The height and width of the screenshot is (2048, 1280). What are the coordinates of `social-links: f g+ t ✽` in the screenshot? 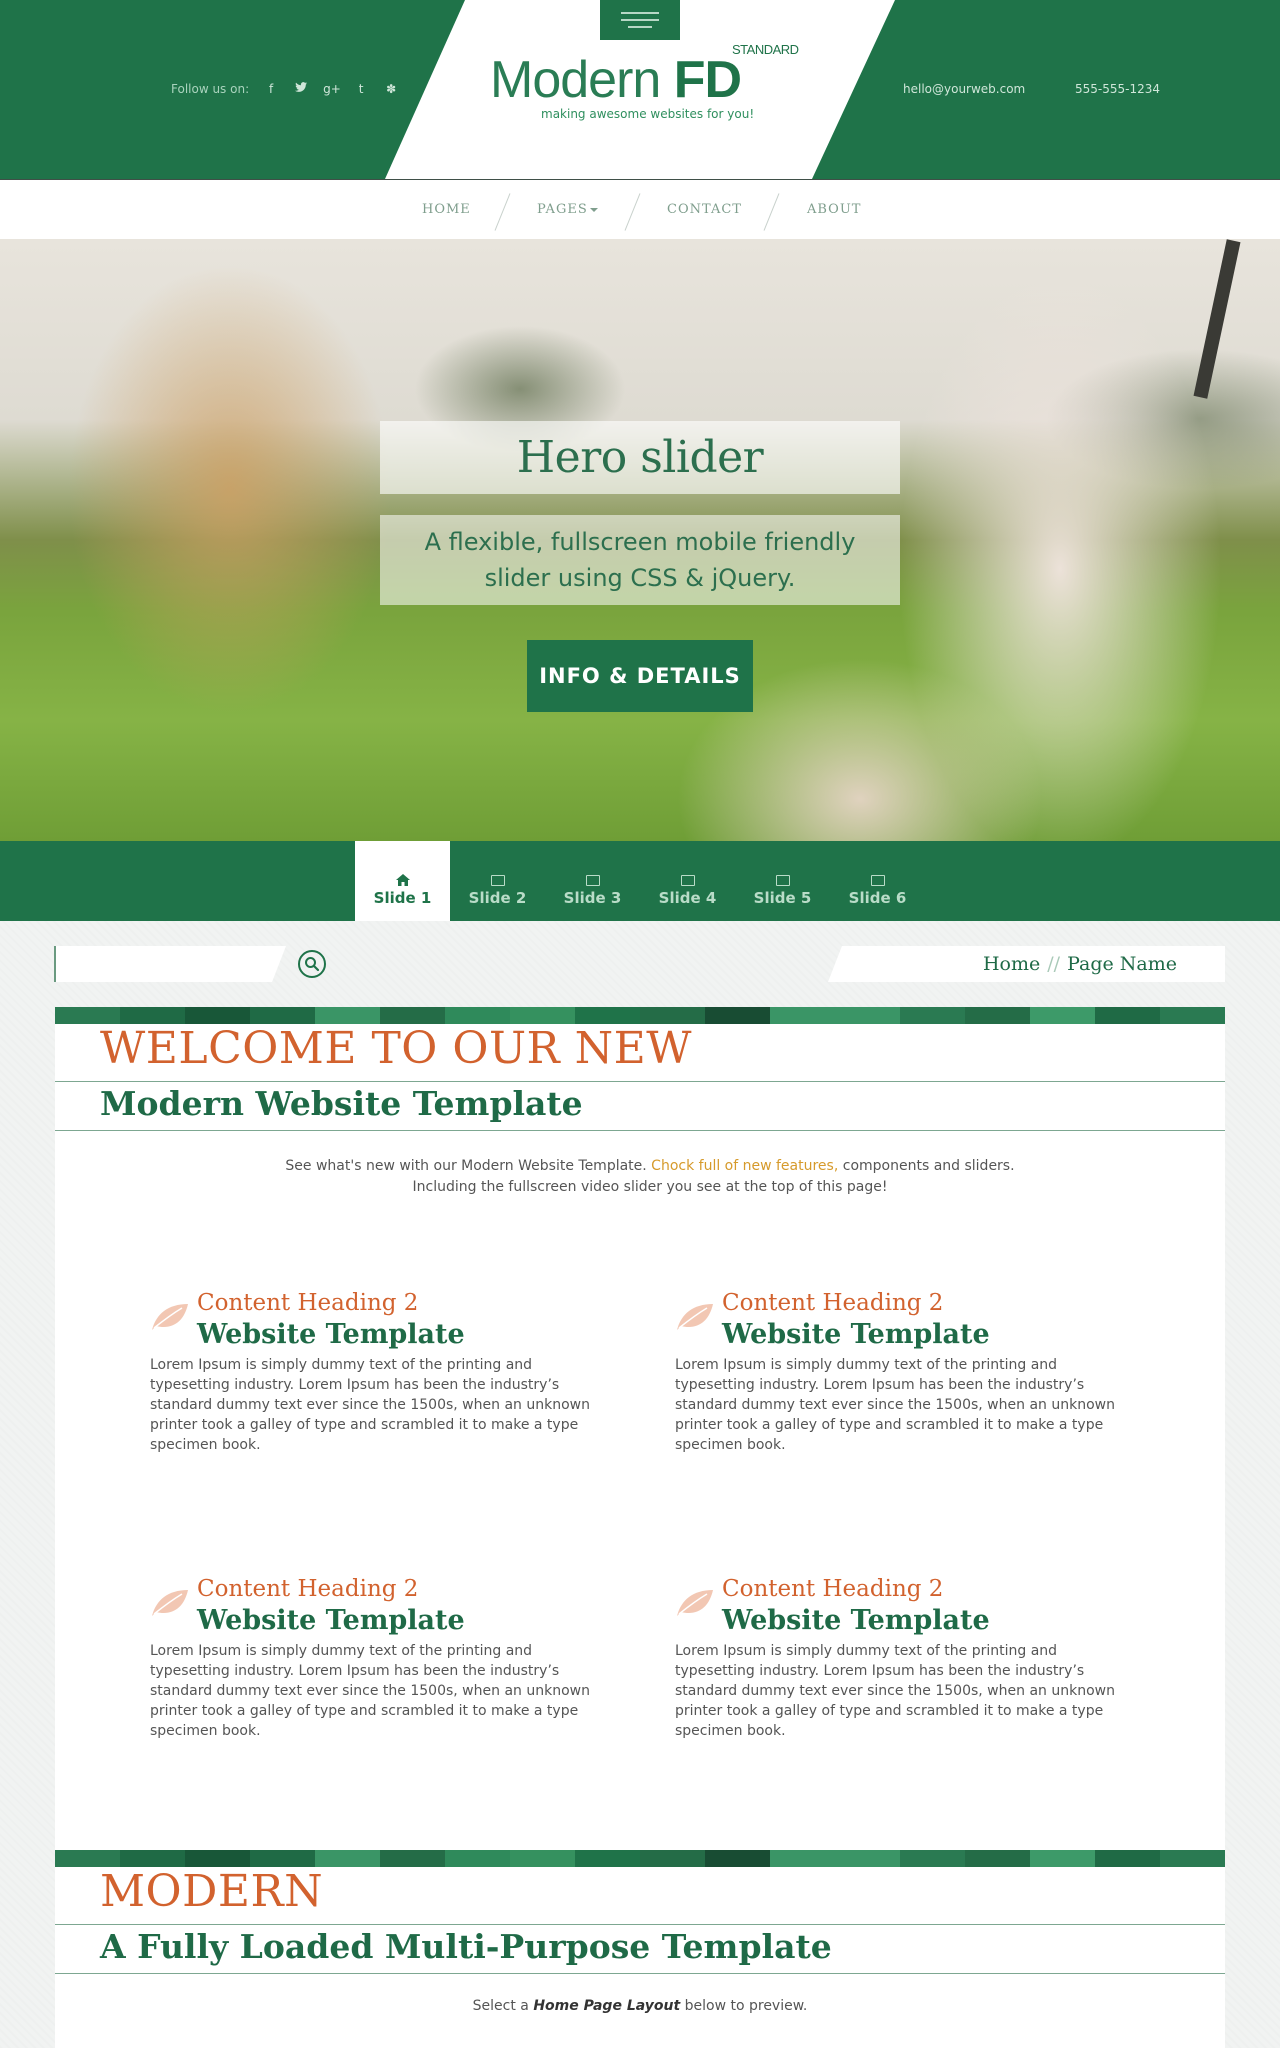 It's located at (331, 89).